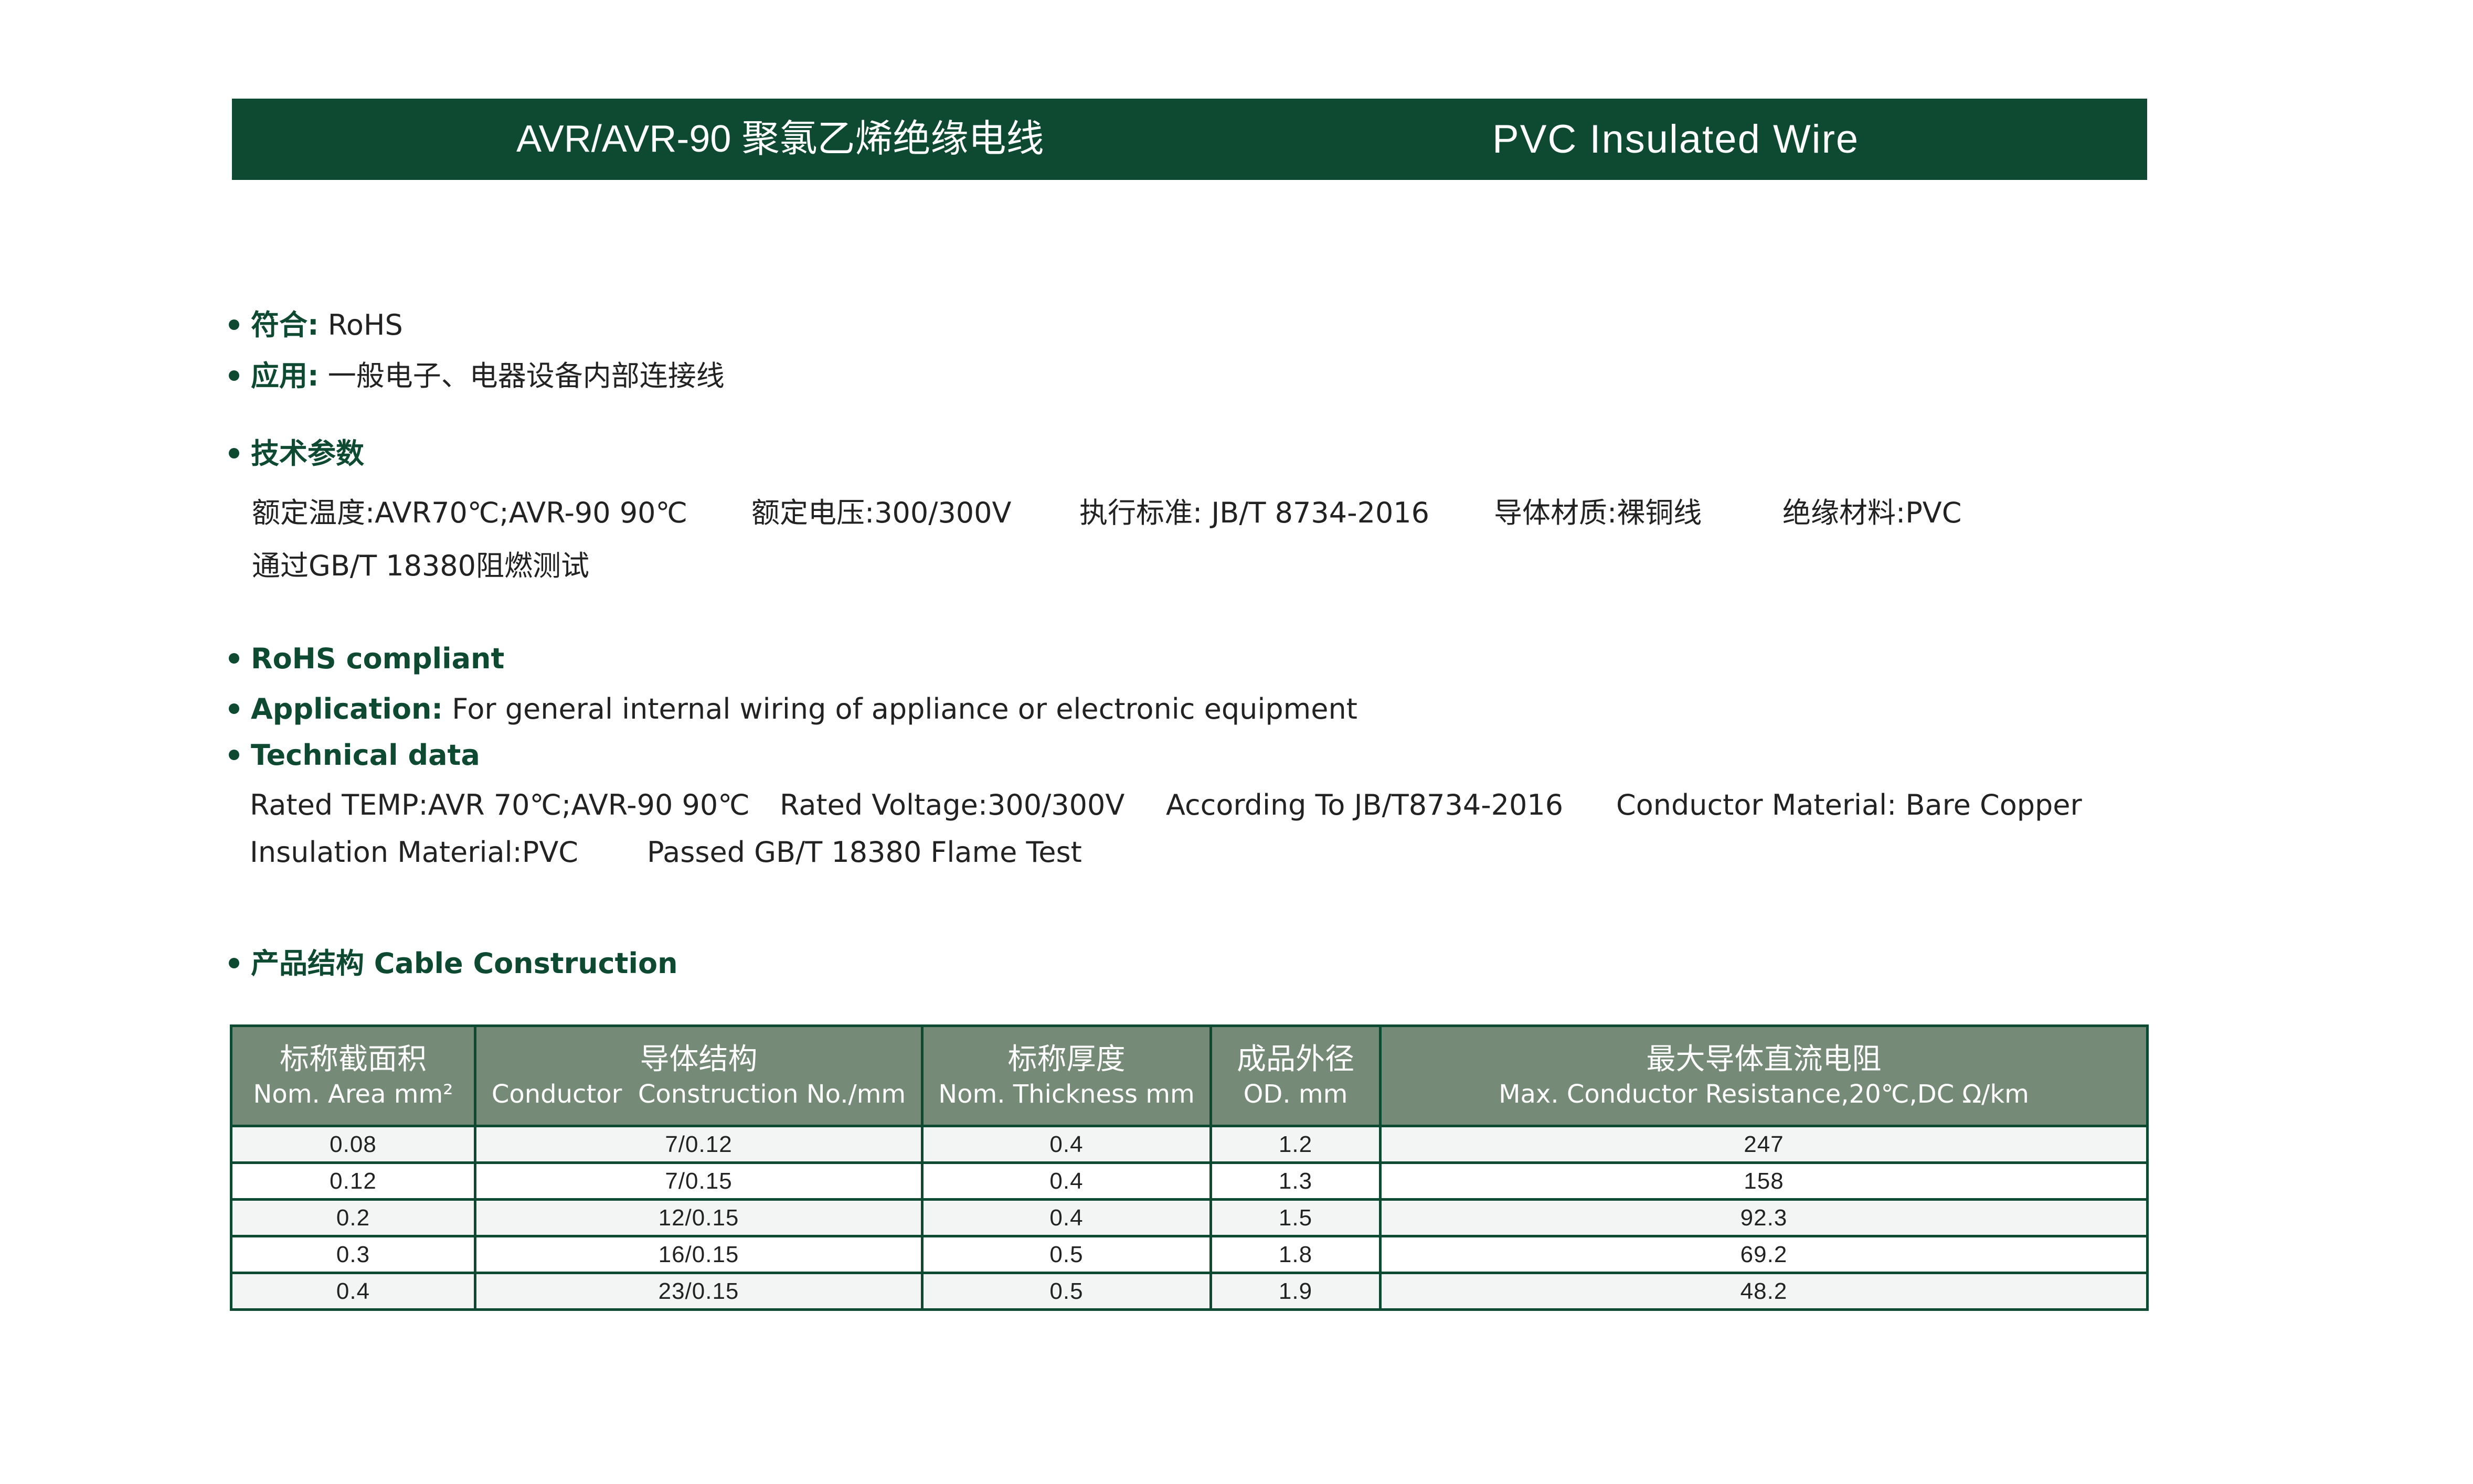 The image size is (2473, 1484). What do you see at coordinates (1295, 1144) in the screenshot?
I see `cell-od: 1.2` at bounding box center [1295, 1144].